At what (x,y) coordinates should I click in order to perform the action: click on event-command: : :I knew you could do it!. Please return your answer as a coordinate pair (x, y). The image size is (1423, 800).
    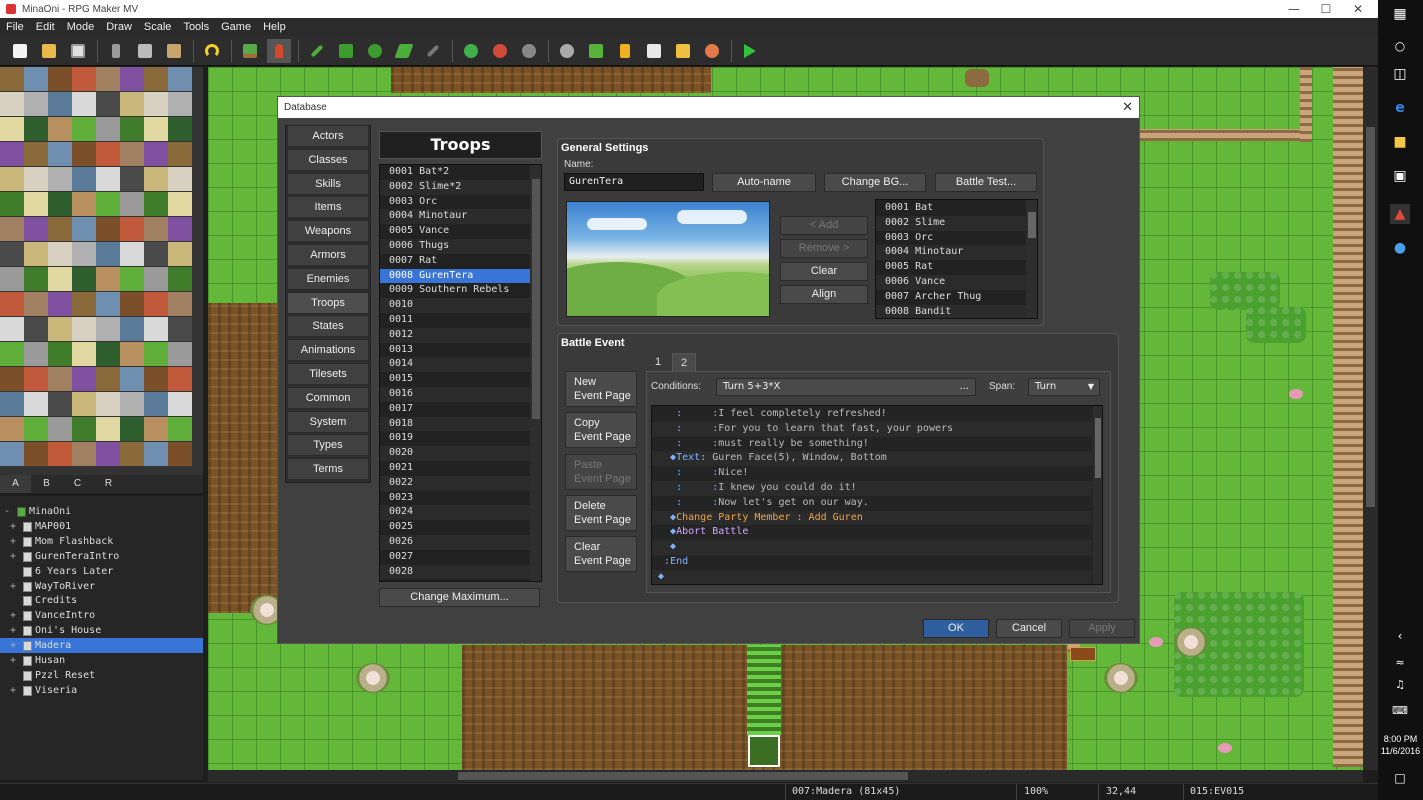
    Looking at the image, I should click on (872, 488).